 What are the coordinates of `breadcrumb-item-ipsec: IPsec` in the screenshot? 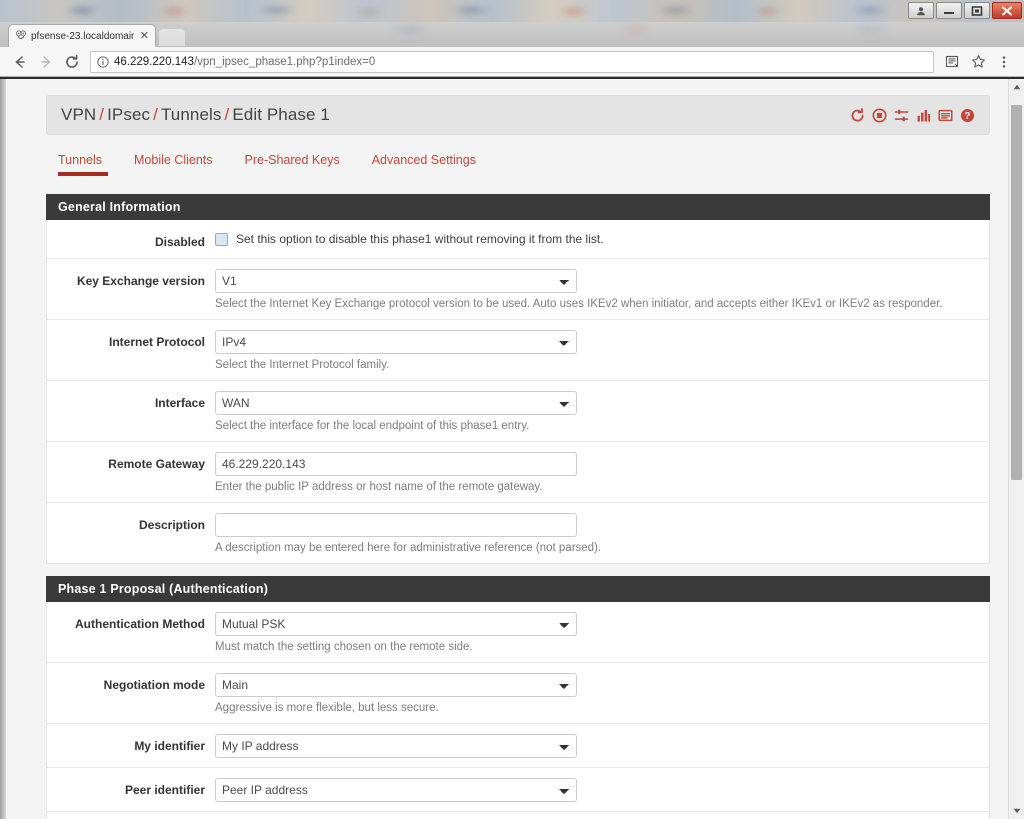 It's located at (128, 114).